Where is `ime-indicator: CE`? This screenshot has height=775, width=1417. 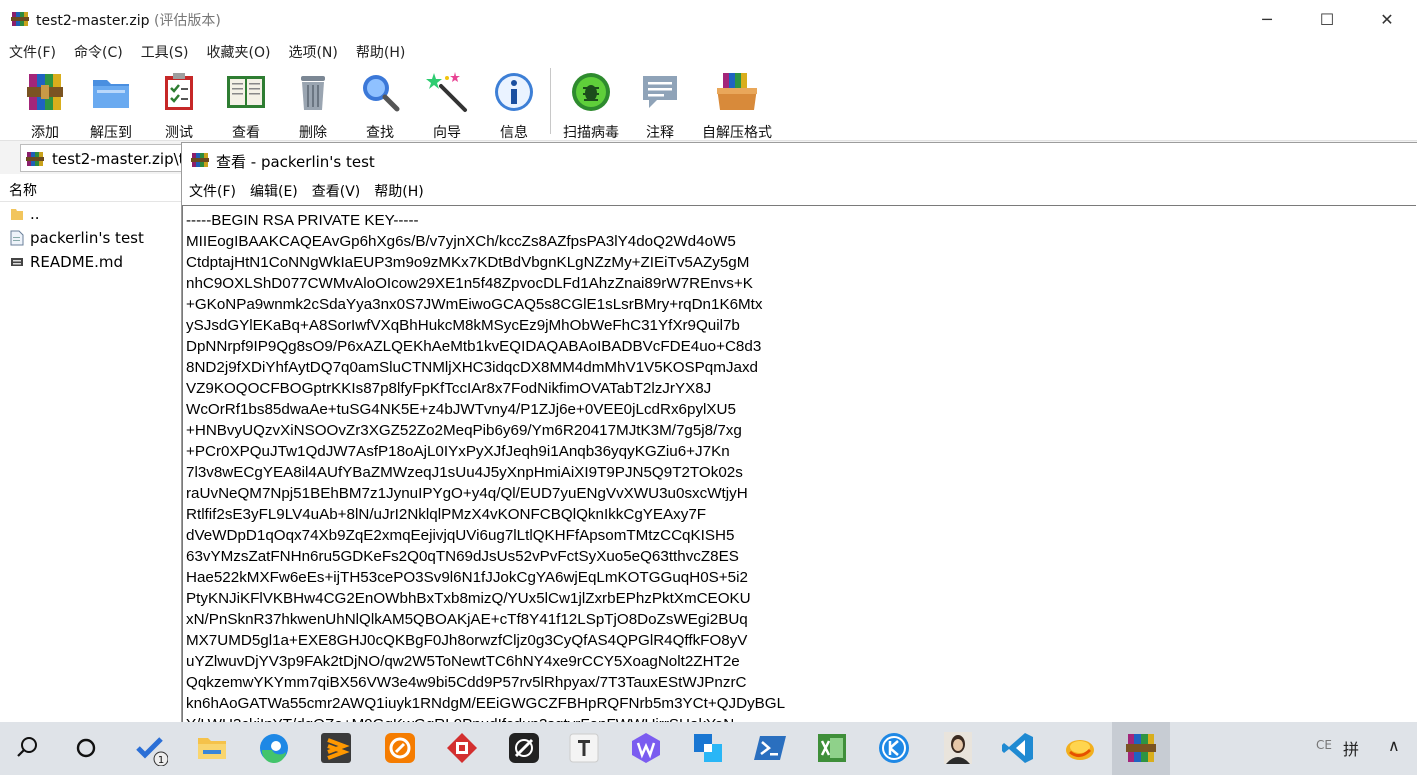 ime-indicator: CE is located at coordinates (1324, 745).